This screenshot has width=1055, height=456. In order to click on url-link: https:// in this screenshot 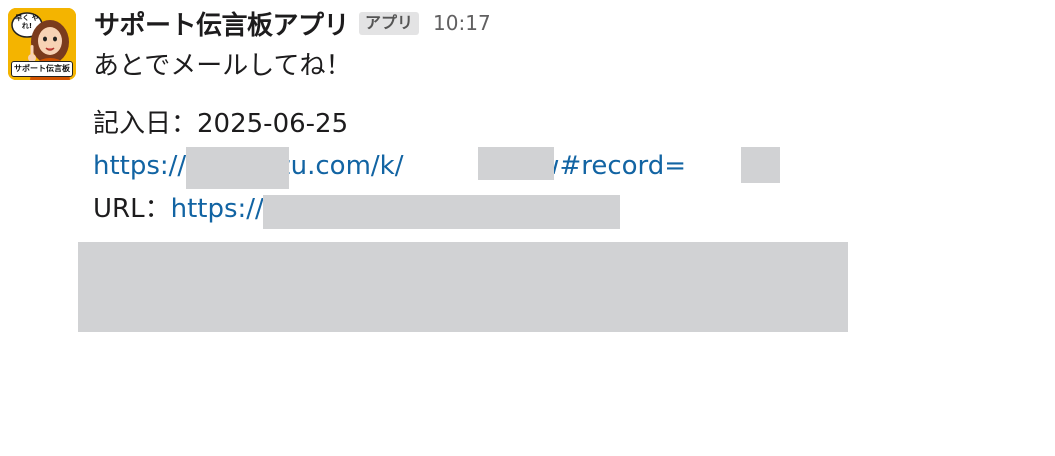, I will do `click(217, 209)`.